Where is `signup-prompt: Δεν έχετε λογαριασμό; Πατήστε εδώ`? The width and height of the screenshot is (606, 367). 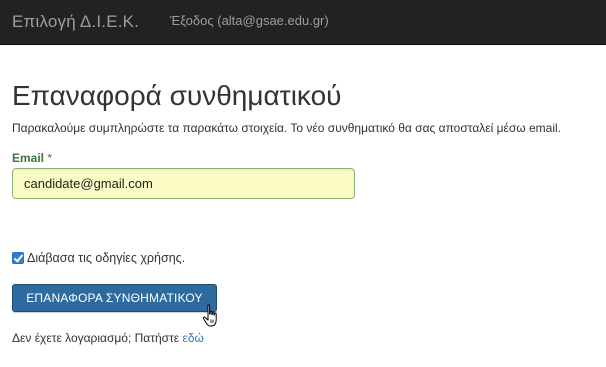
signup-prompt: Δεν έχετε λογαριασμό; Πατήστε εδώ is located at coordinates (108, 338).